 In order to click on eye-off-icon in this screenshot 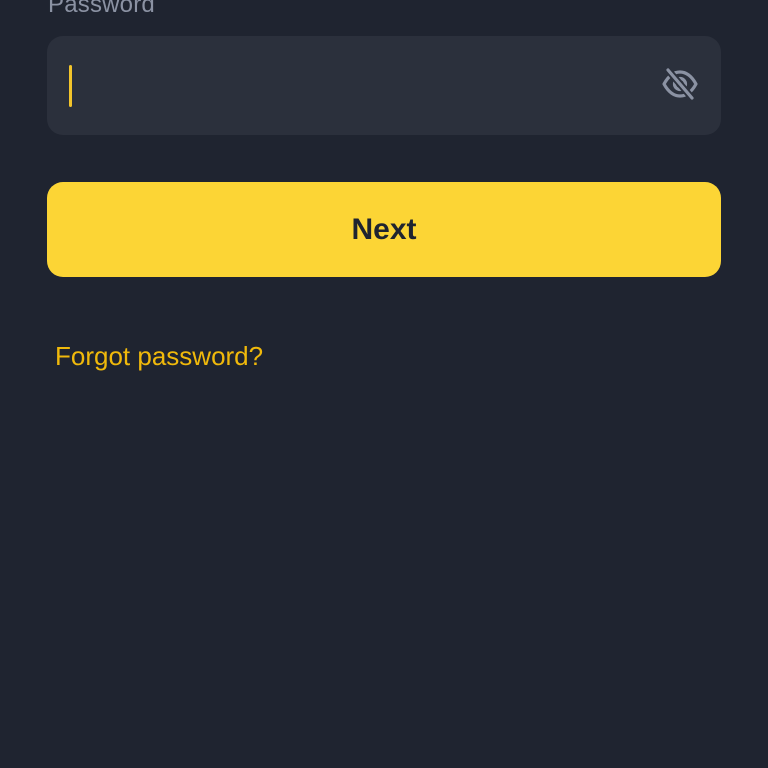, I will do `click(680, 86)`.